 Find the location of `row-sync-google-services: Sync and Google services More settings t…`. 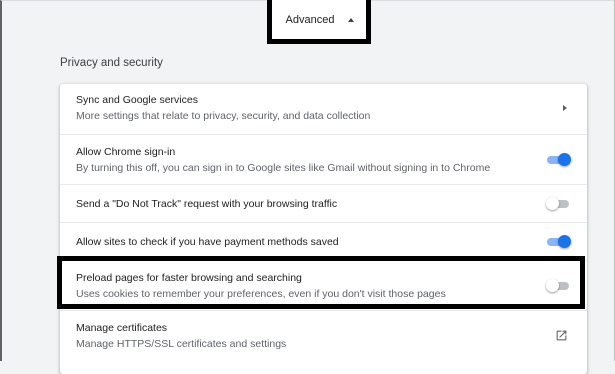

row-sync-google-services: Sync and Google services More settings t… is located at coordinates (323, 109).